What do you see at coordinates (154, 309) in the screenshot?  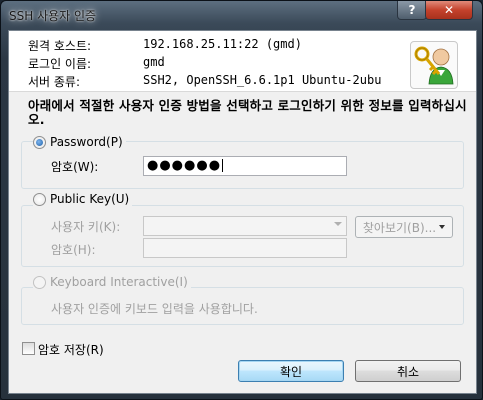 I see `keyboard-description: 사용자 인증에 키보드 입력을 사용합니다.` at bounding box center [154, 309].